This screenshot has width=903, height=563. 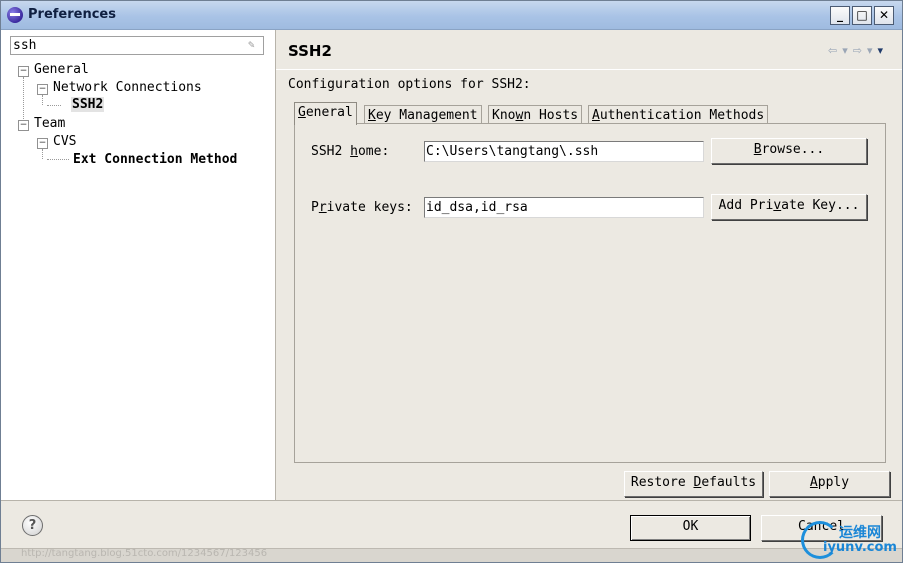 I want to click on ssh2-home-input, so click(x=561, y=151).